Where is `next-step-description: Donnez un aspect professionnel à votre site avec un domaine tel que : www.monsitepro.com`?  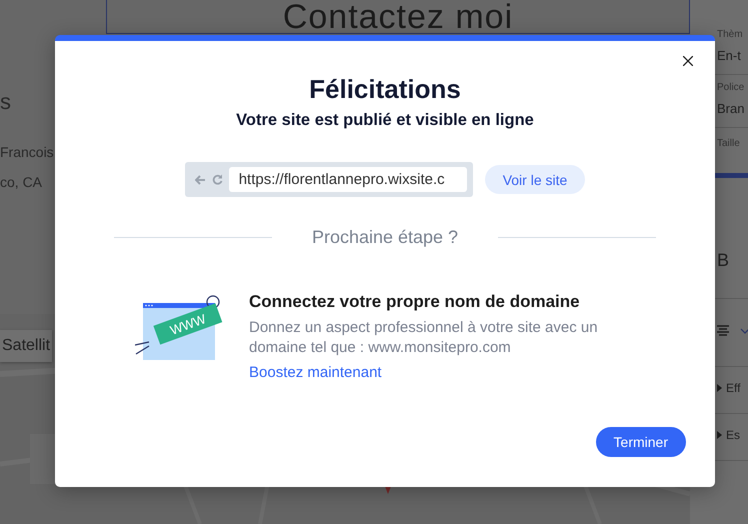 next-step-description: Donnez un aspect professionnel à votre site avec un domaine tel que : www.monsitepro.com is located at coordinates (424, 338).